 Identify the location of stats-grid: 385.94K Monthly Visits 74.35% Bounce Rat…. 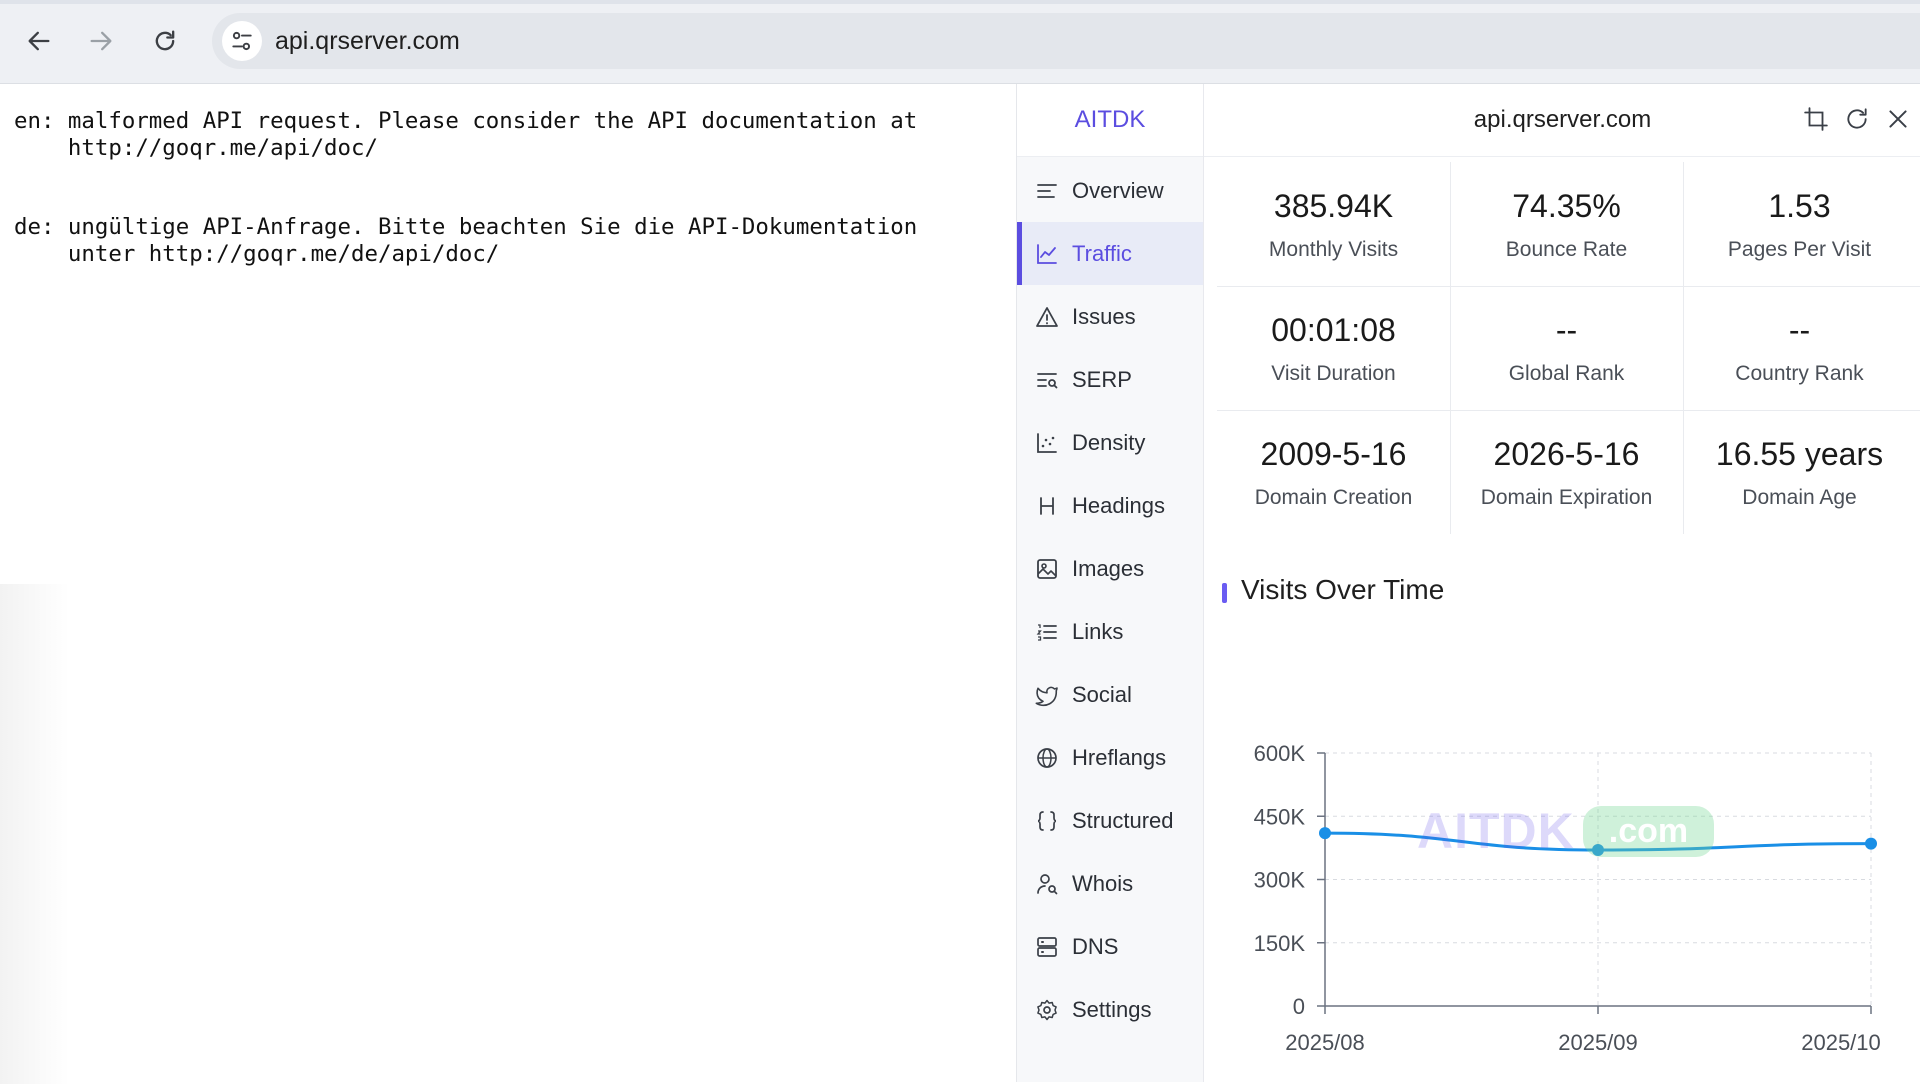
(1568, 350).